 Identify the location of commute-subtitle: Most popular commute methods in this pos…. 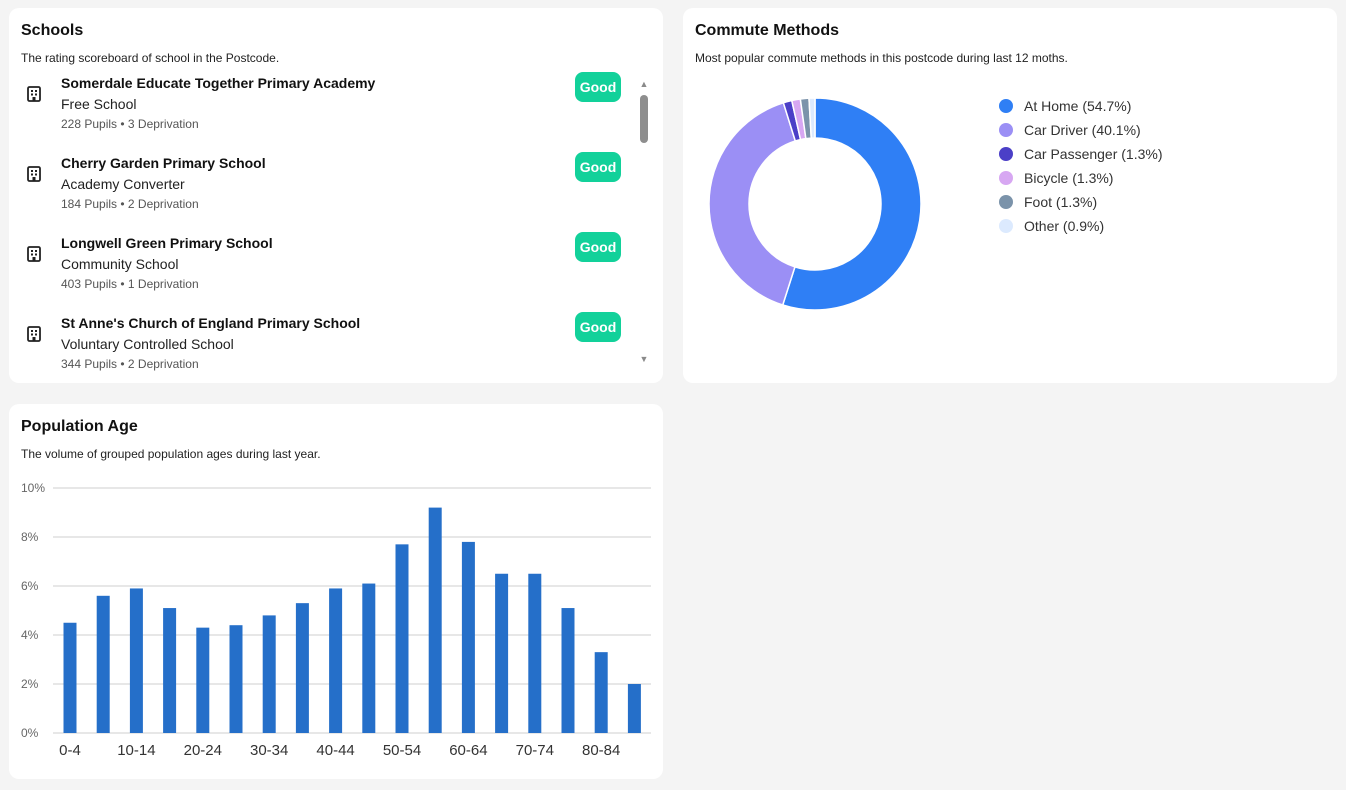
(881, 58).